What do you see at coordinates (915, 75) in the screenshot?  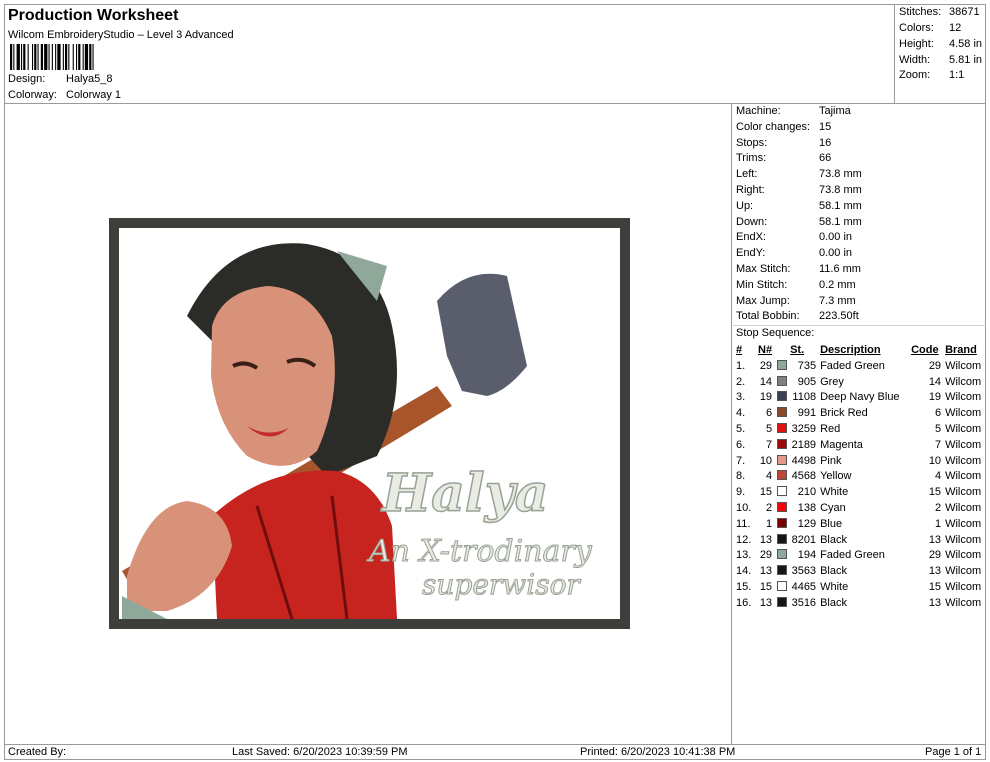 I see `zoom-label: Zoom:` at bounding box center [915, 75].